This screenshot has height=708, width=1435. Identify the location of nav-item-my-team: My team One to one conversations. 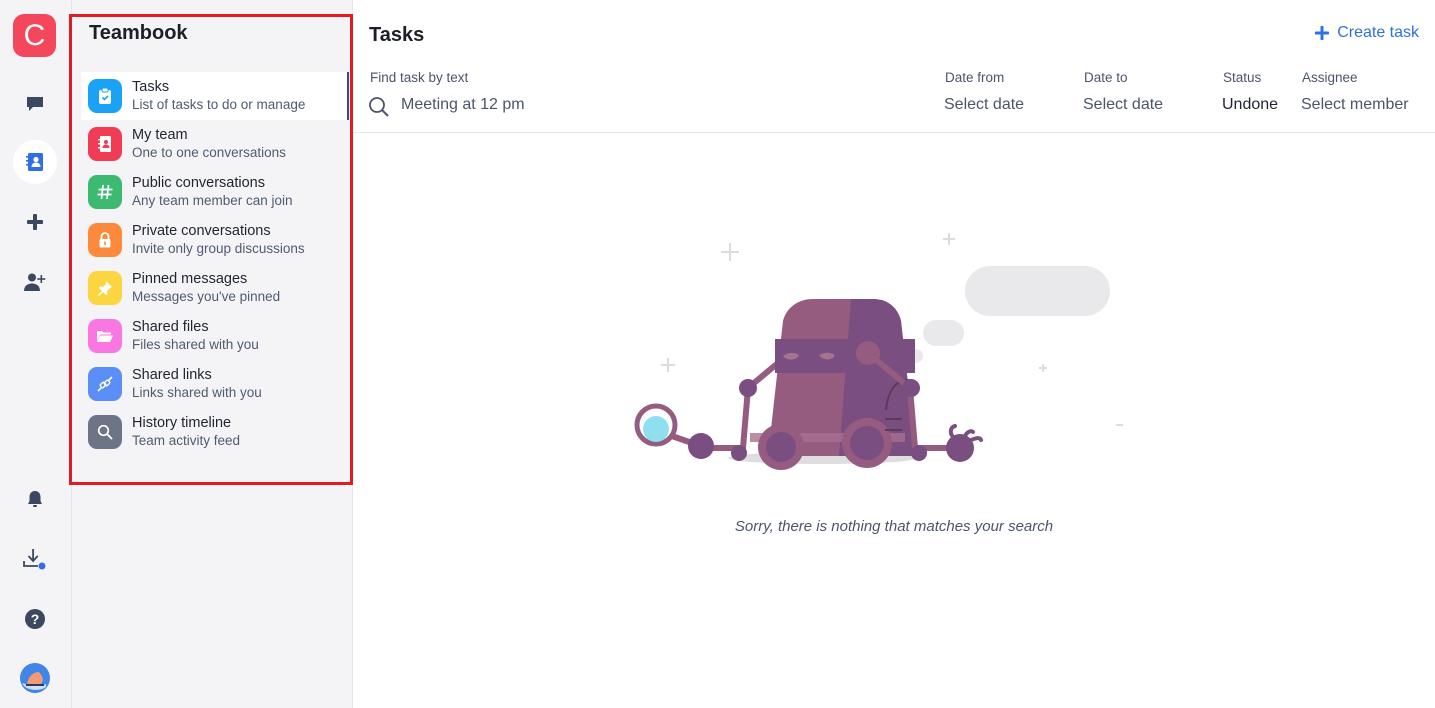
(215, 144).